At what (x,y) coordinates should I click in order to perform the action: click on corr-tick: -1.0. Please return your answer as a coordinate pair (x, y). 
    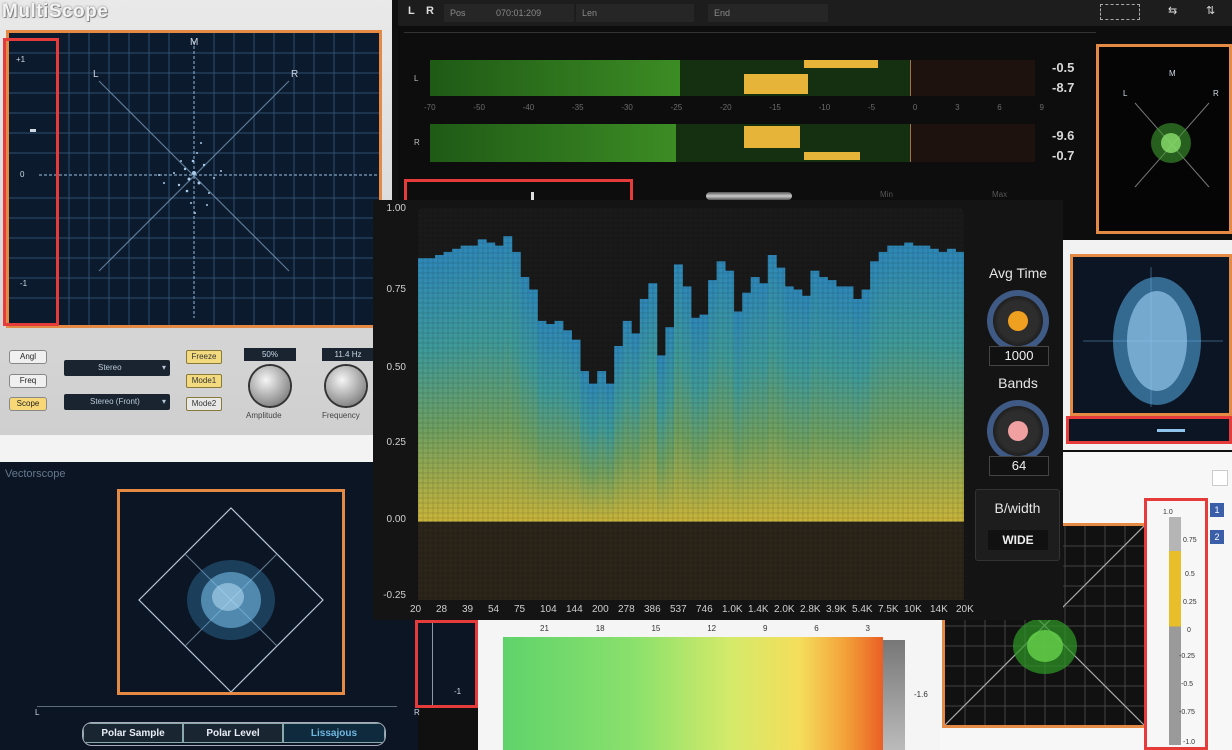
    Looking at the image, I should click on (1189, 742).